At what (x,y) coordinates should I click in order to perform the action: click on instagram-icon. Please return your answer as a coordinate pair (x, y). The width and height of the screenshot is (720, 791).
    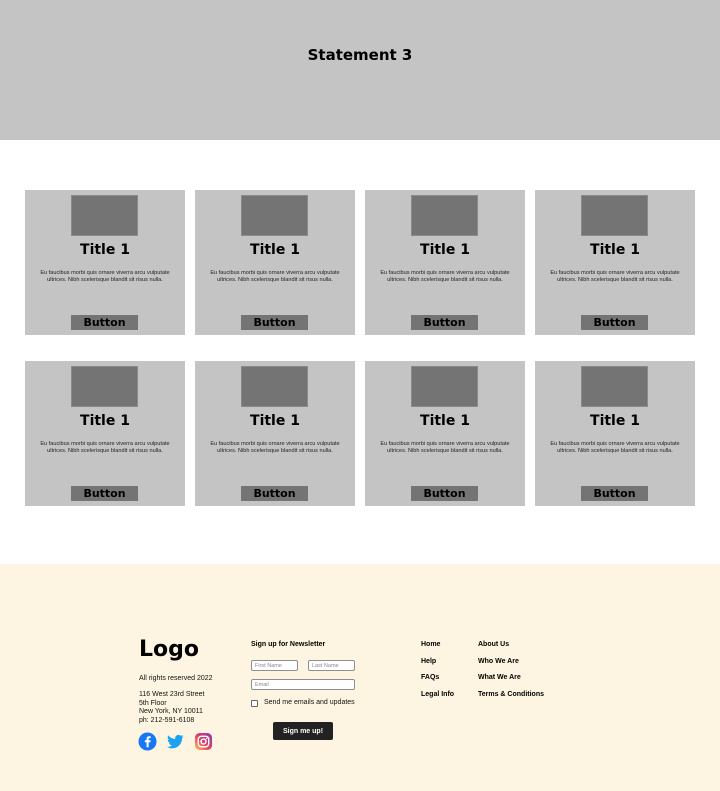
    Looking at the image, I should click on (203, 741).